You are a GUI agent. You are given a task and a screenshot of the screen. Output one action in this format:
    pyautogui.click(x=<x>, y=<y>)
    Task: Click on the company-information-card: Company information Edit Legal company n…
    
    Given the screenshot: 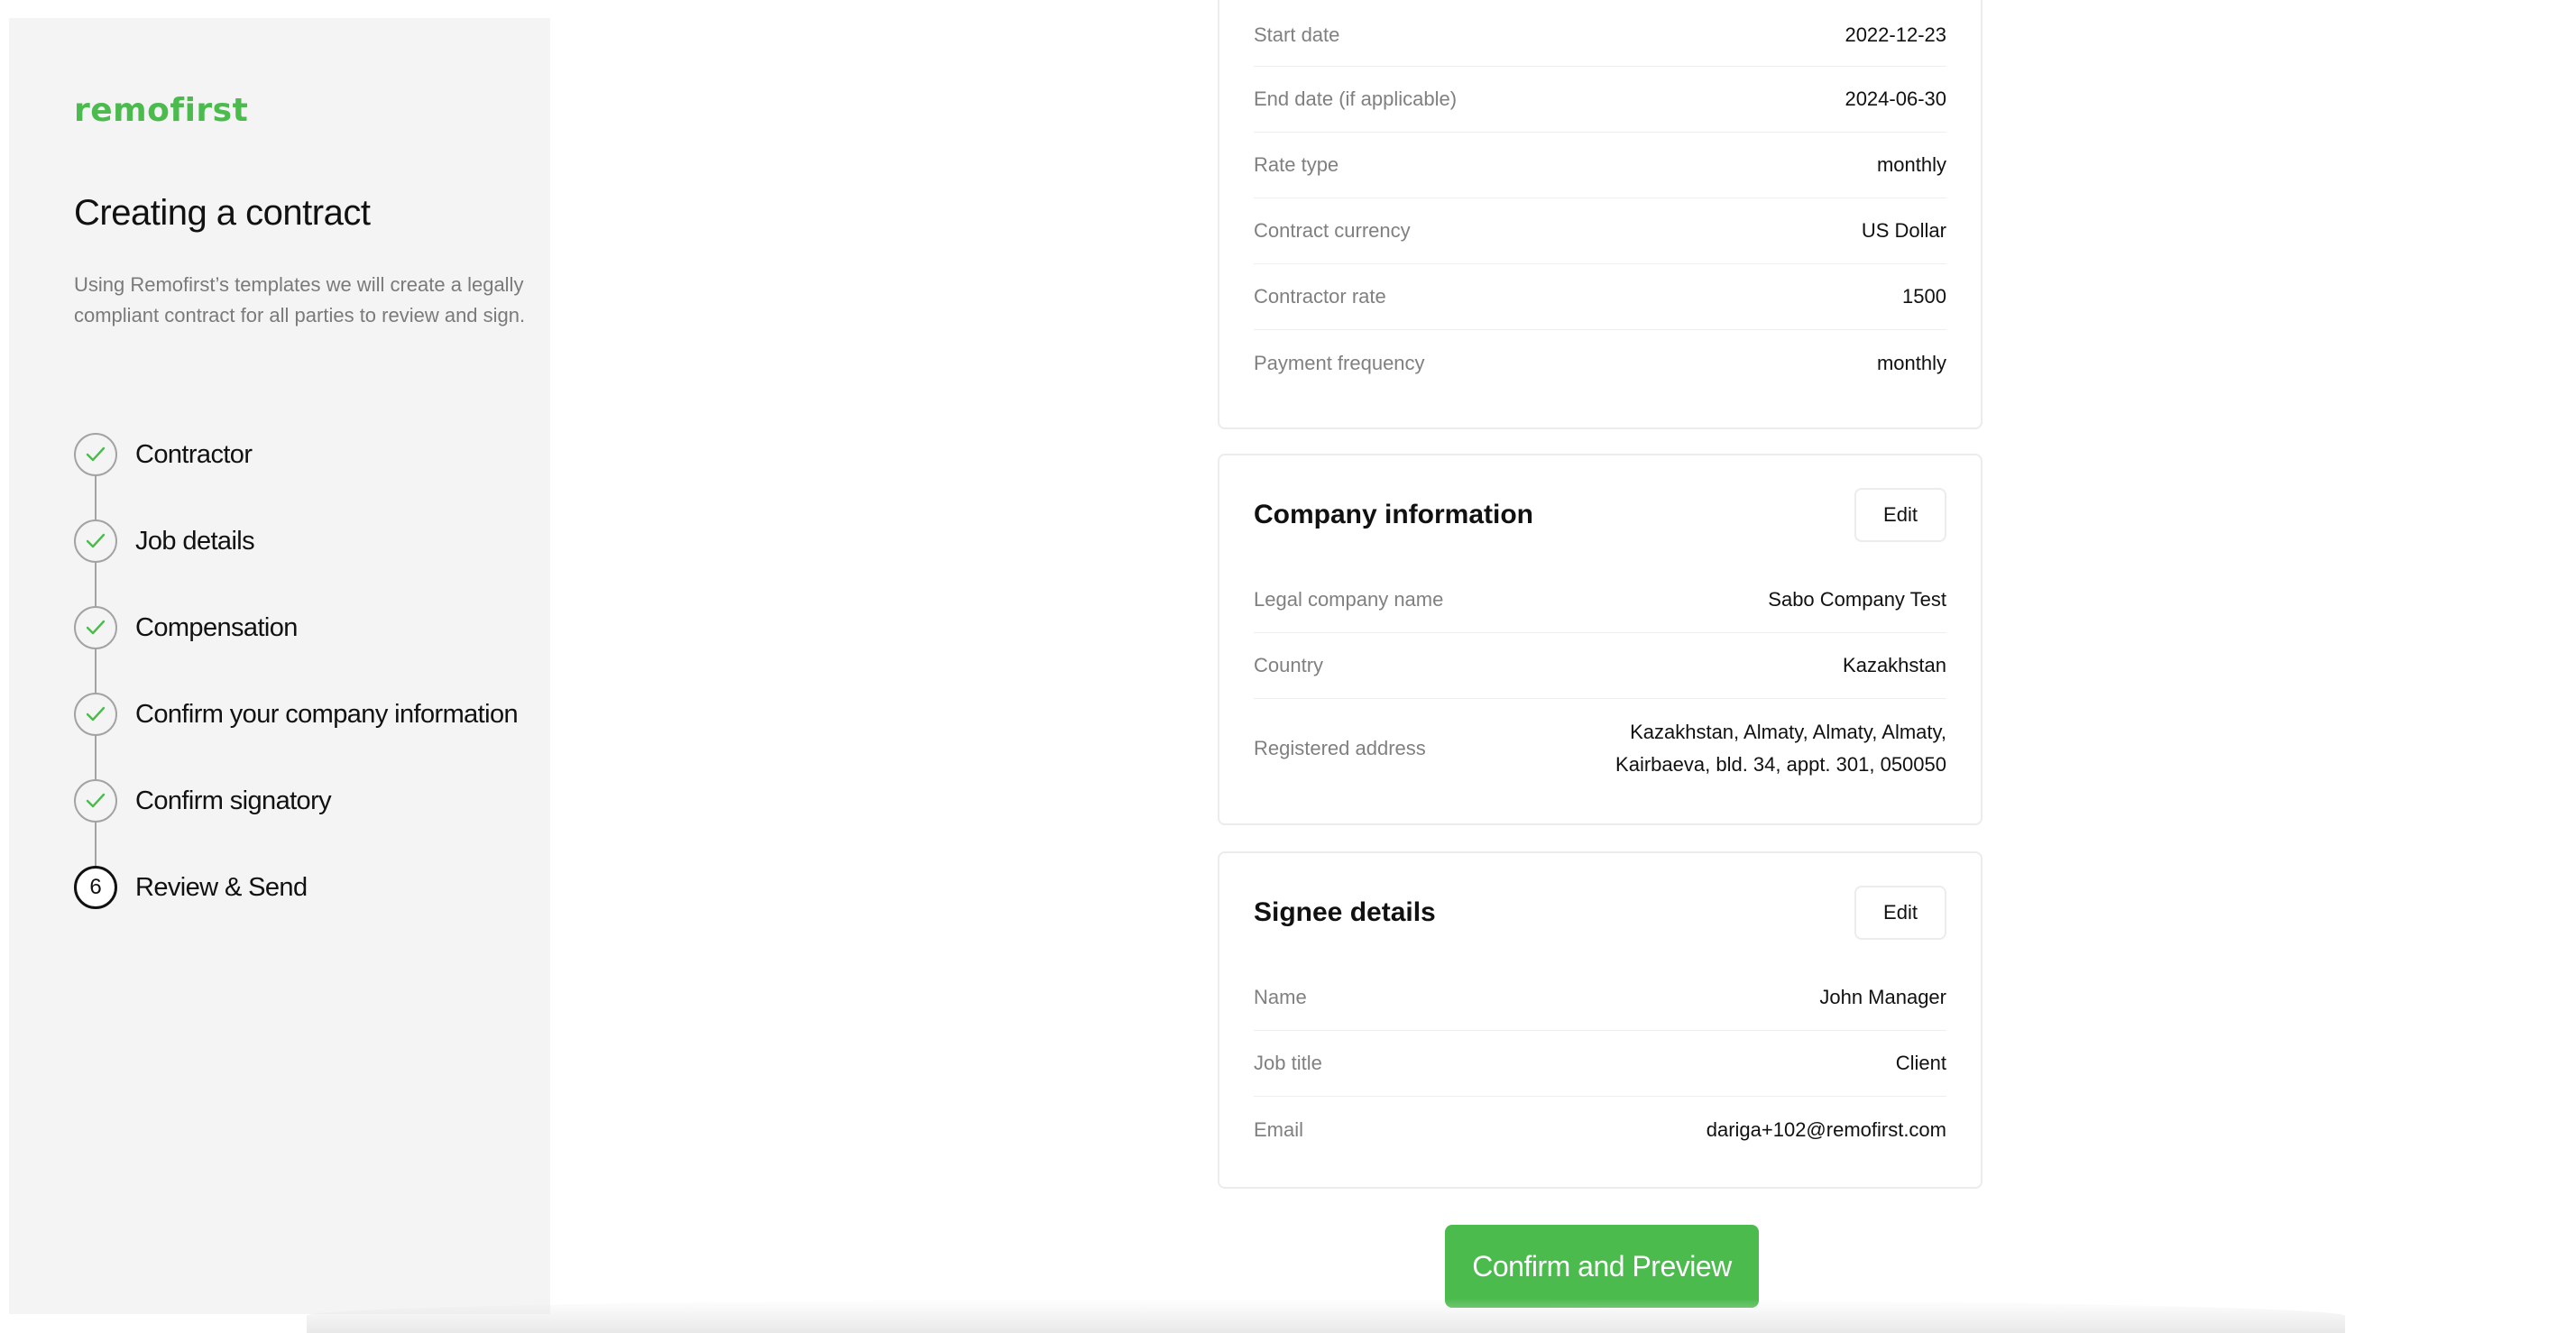 What is the action you would take?
    pyautogui.click(x=1601, y=639)
    